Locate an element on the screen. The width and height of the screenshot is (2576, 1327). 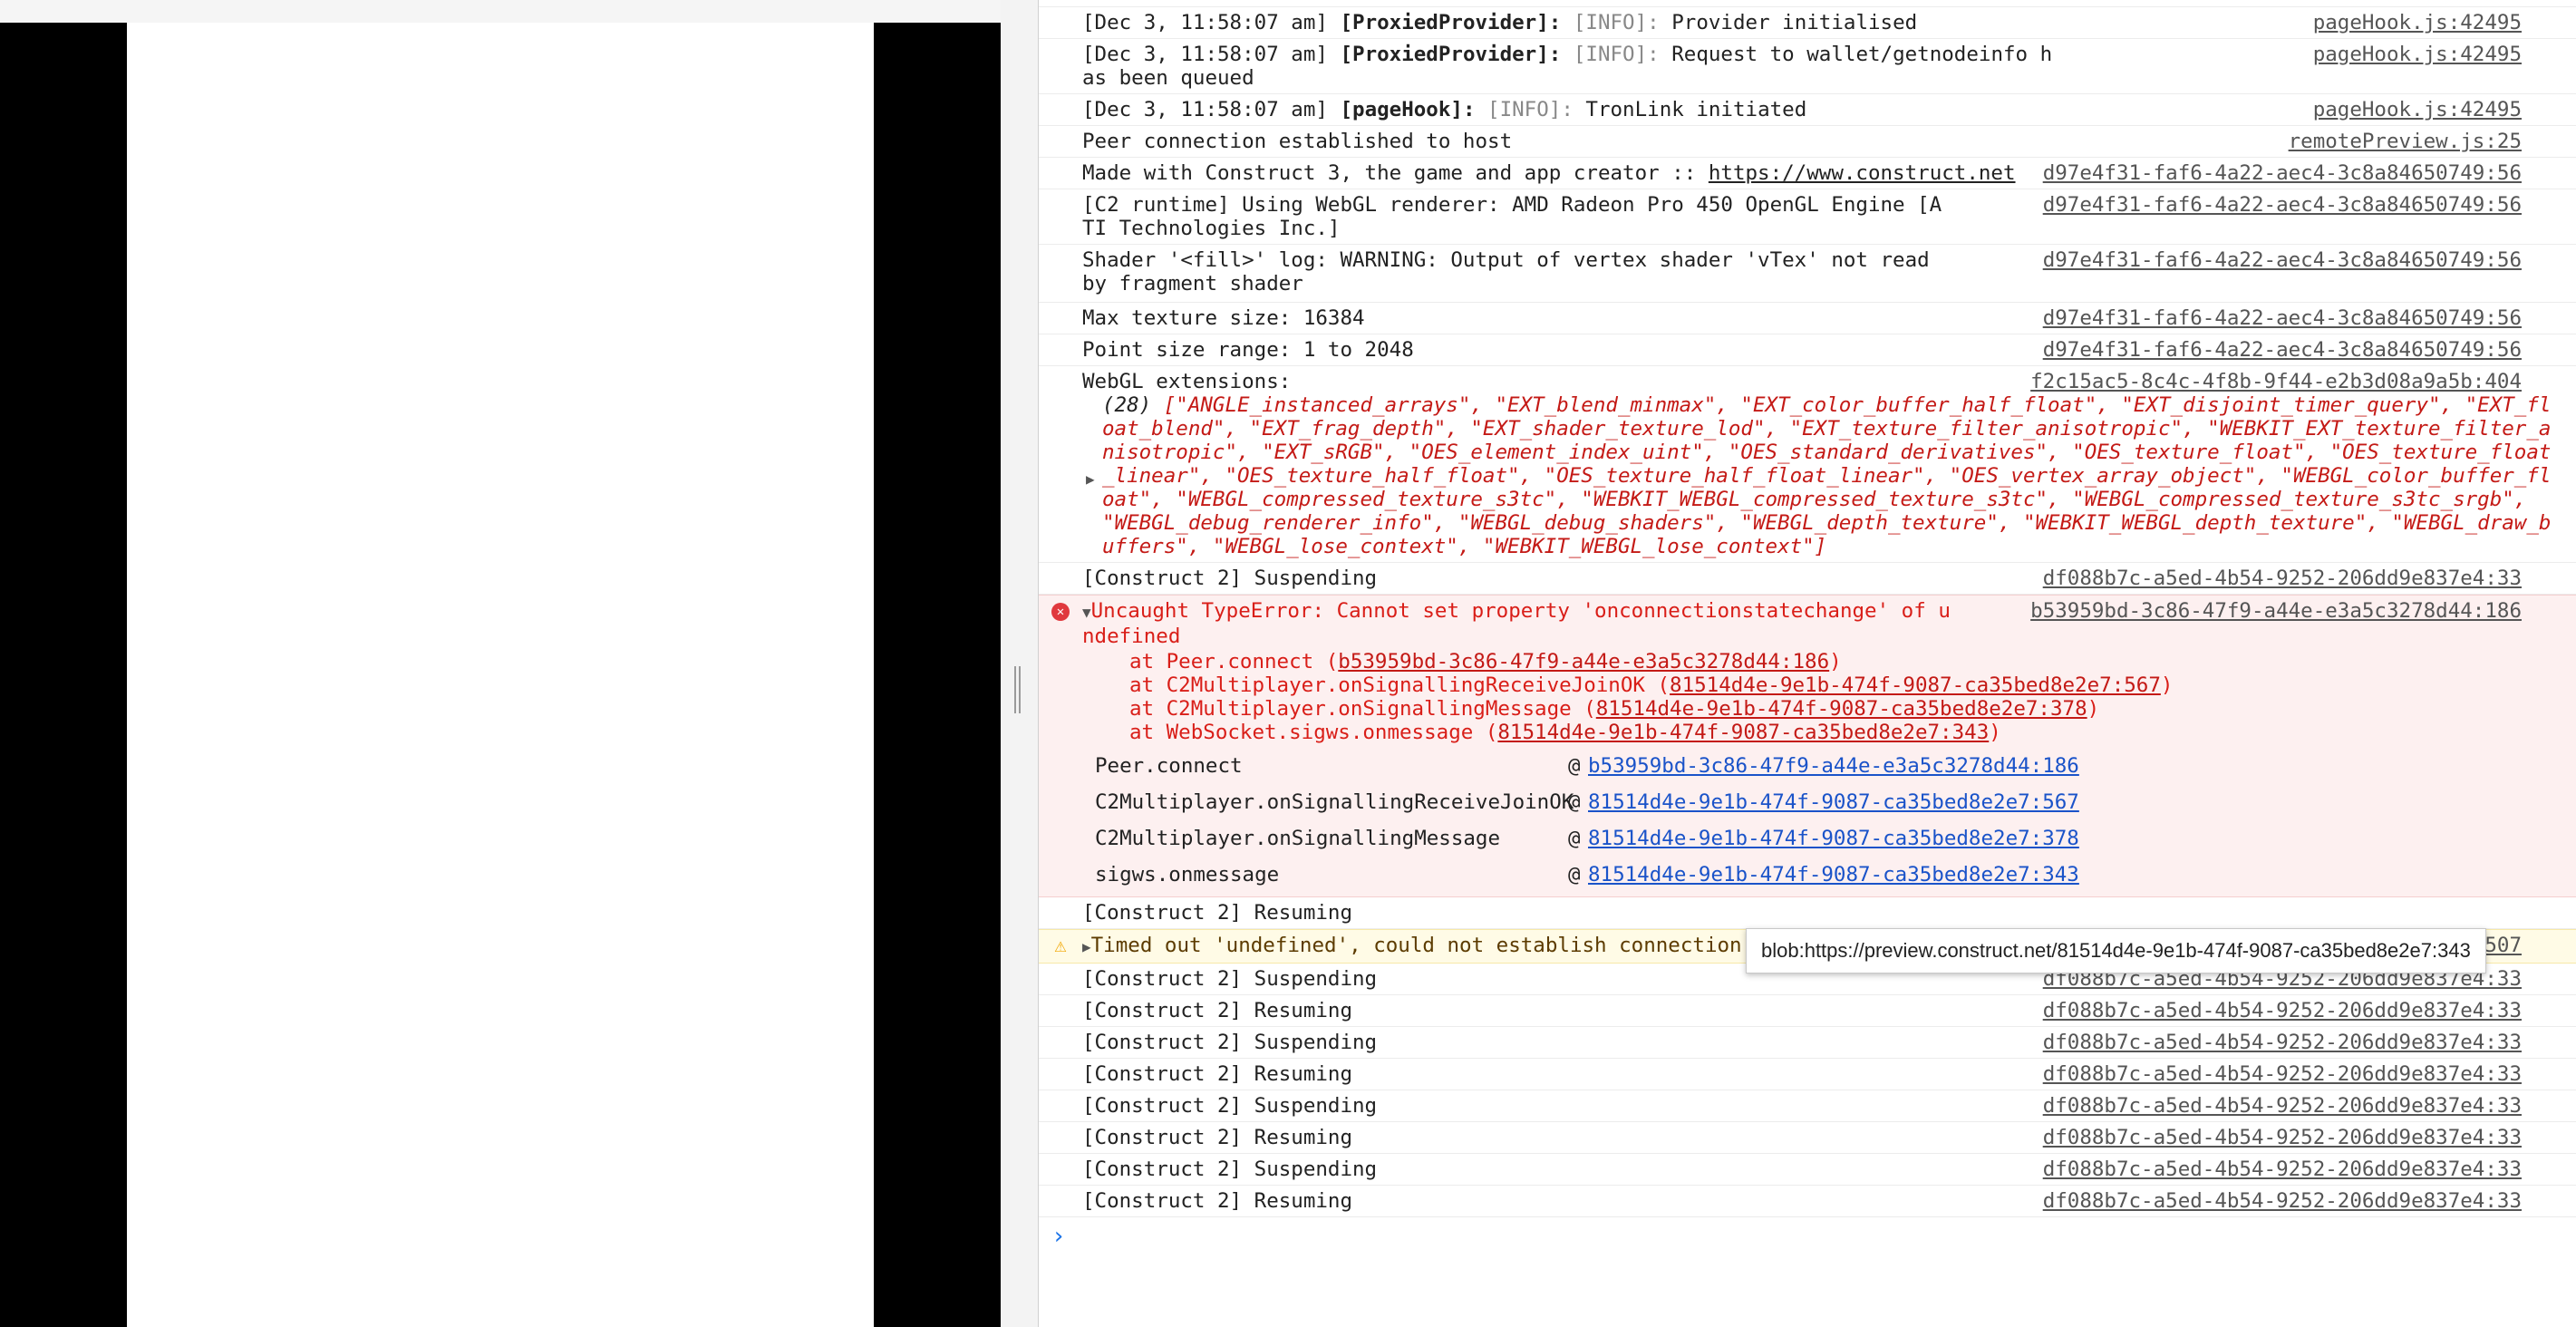
source-link: b53959bd-3c86-47f9-a44e-e3a5c3278d44:186 is located at coordinates (2276, 611).